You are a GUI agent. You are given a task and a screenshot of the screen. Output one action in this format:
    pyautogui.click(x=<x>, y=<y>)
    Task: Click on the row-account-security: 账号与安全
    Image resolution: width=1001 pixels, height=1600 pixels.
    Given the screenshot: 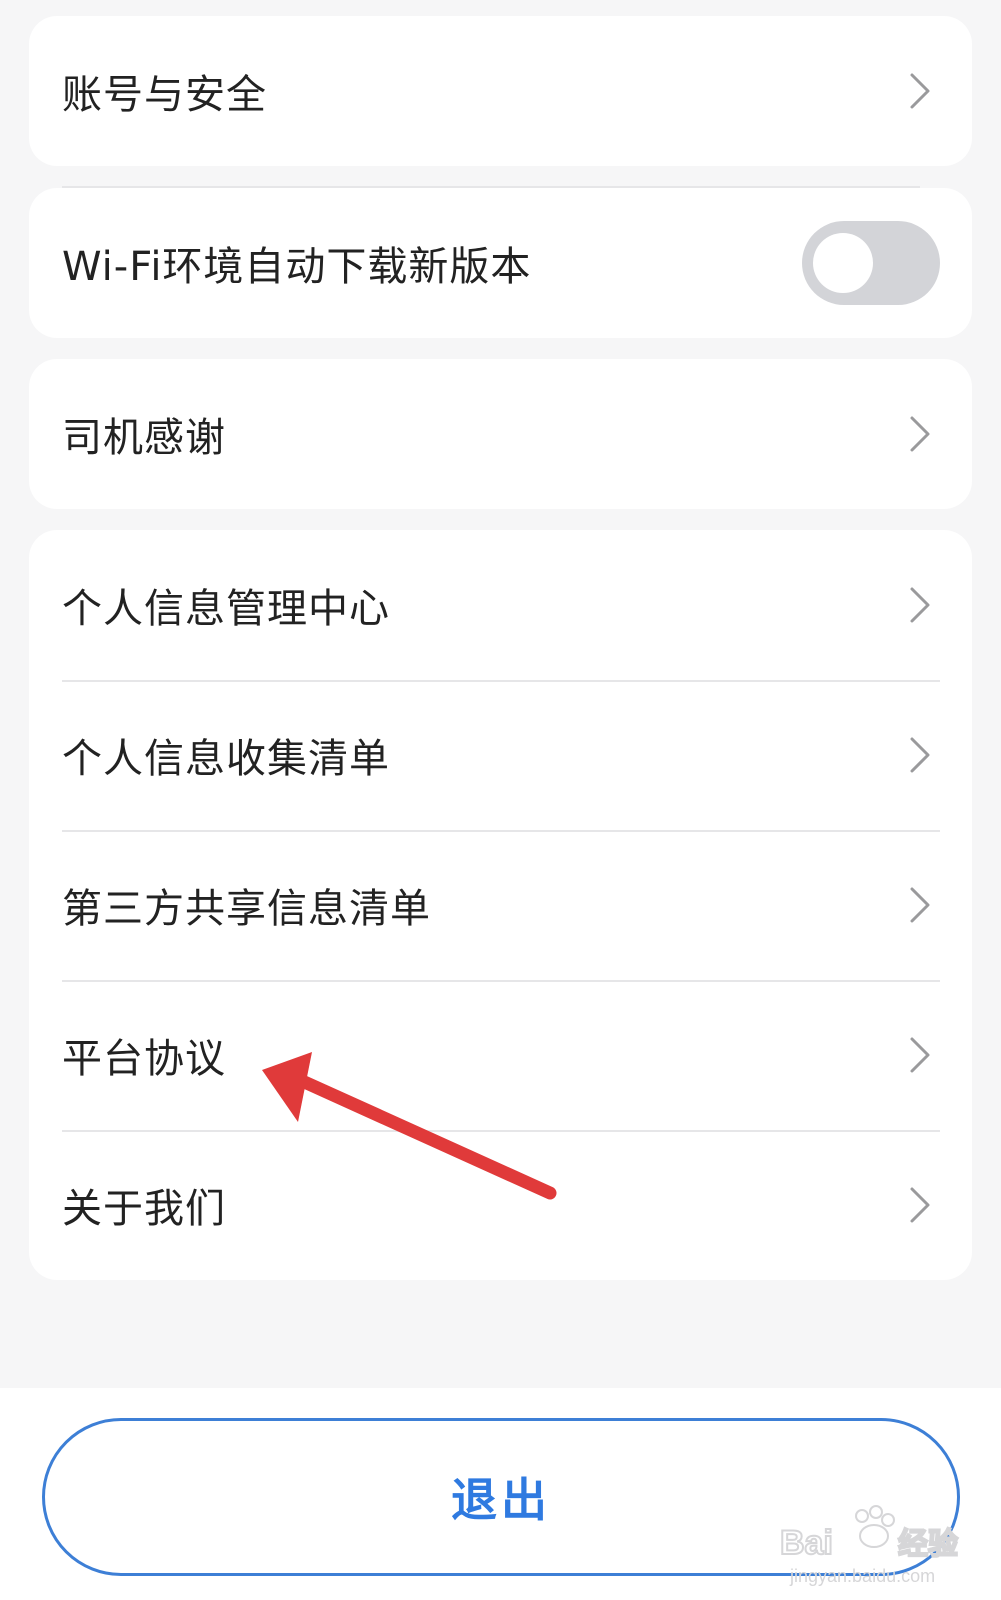 What is the action you would take?
    pyautogui.click(x=500, y=91)
    